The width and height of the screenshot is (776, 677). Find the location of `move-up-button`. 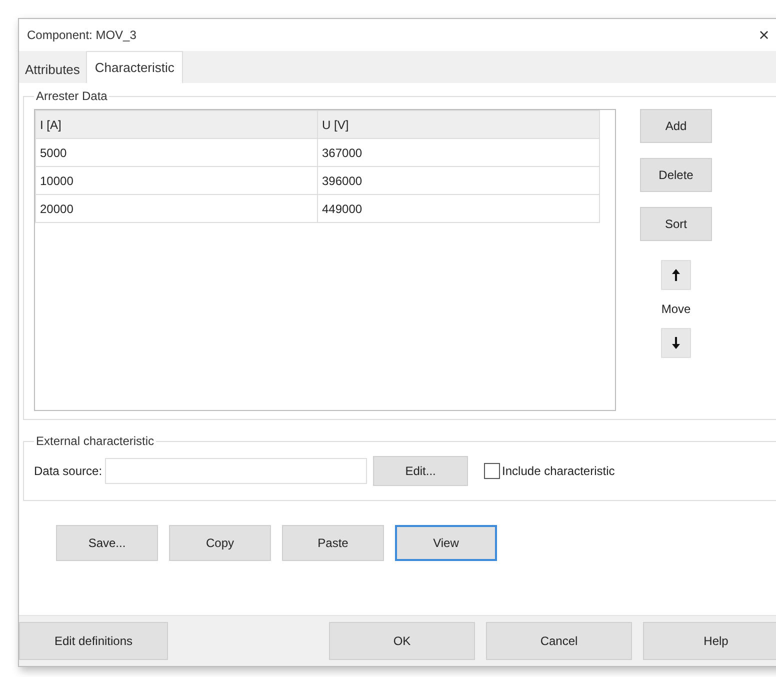

move-up-button is located at coordinates (676, 275).